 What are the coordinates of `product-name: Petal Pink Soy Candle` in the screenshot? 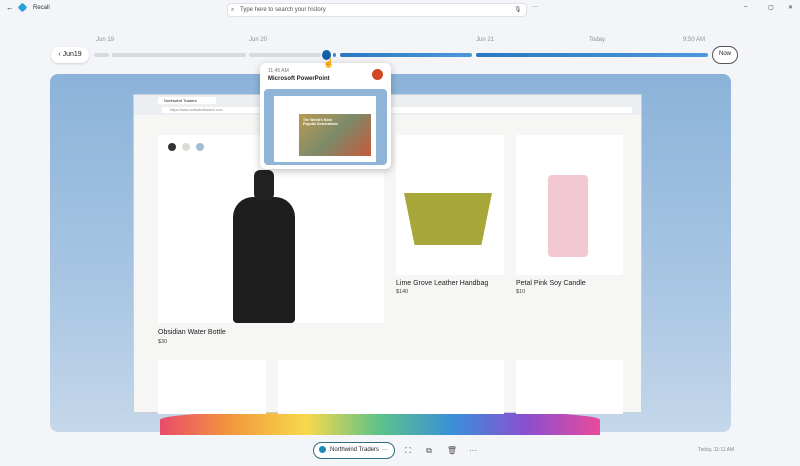 It's located at (551, 283).